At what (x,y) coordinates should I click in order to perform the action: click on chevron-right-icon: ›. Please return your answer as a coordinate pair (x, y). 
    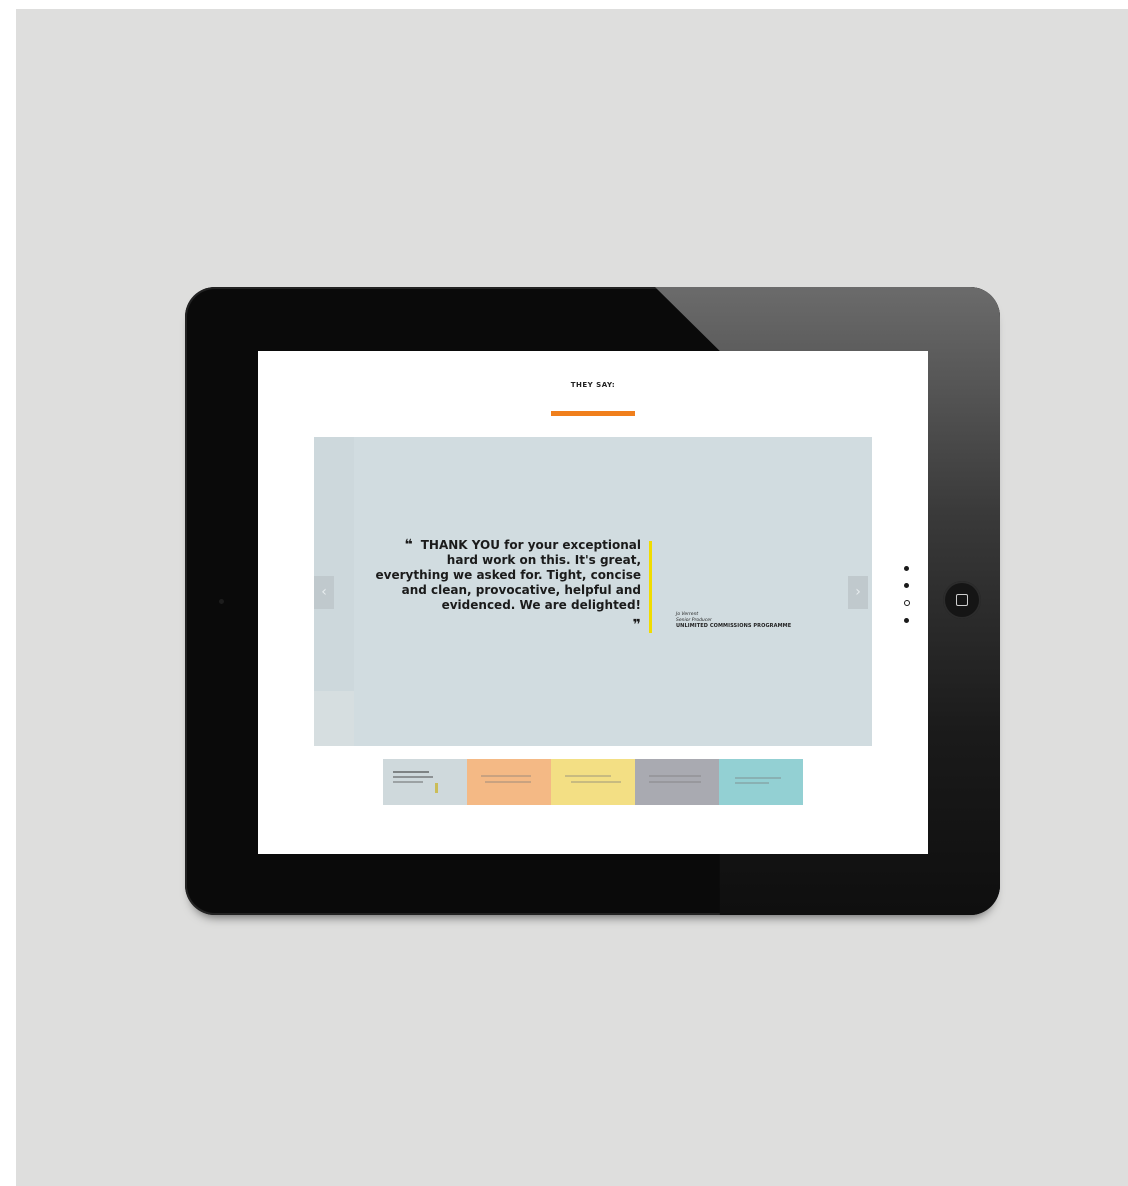
    Looking at the image, I should click on (858, 592).